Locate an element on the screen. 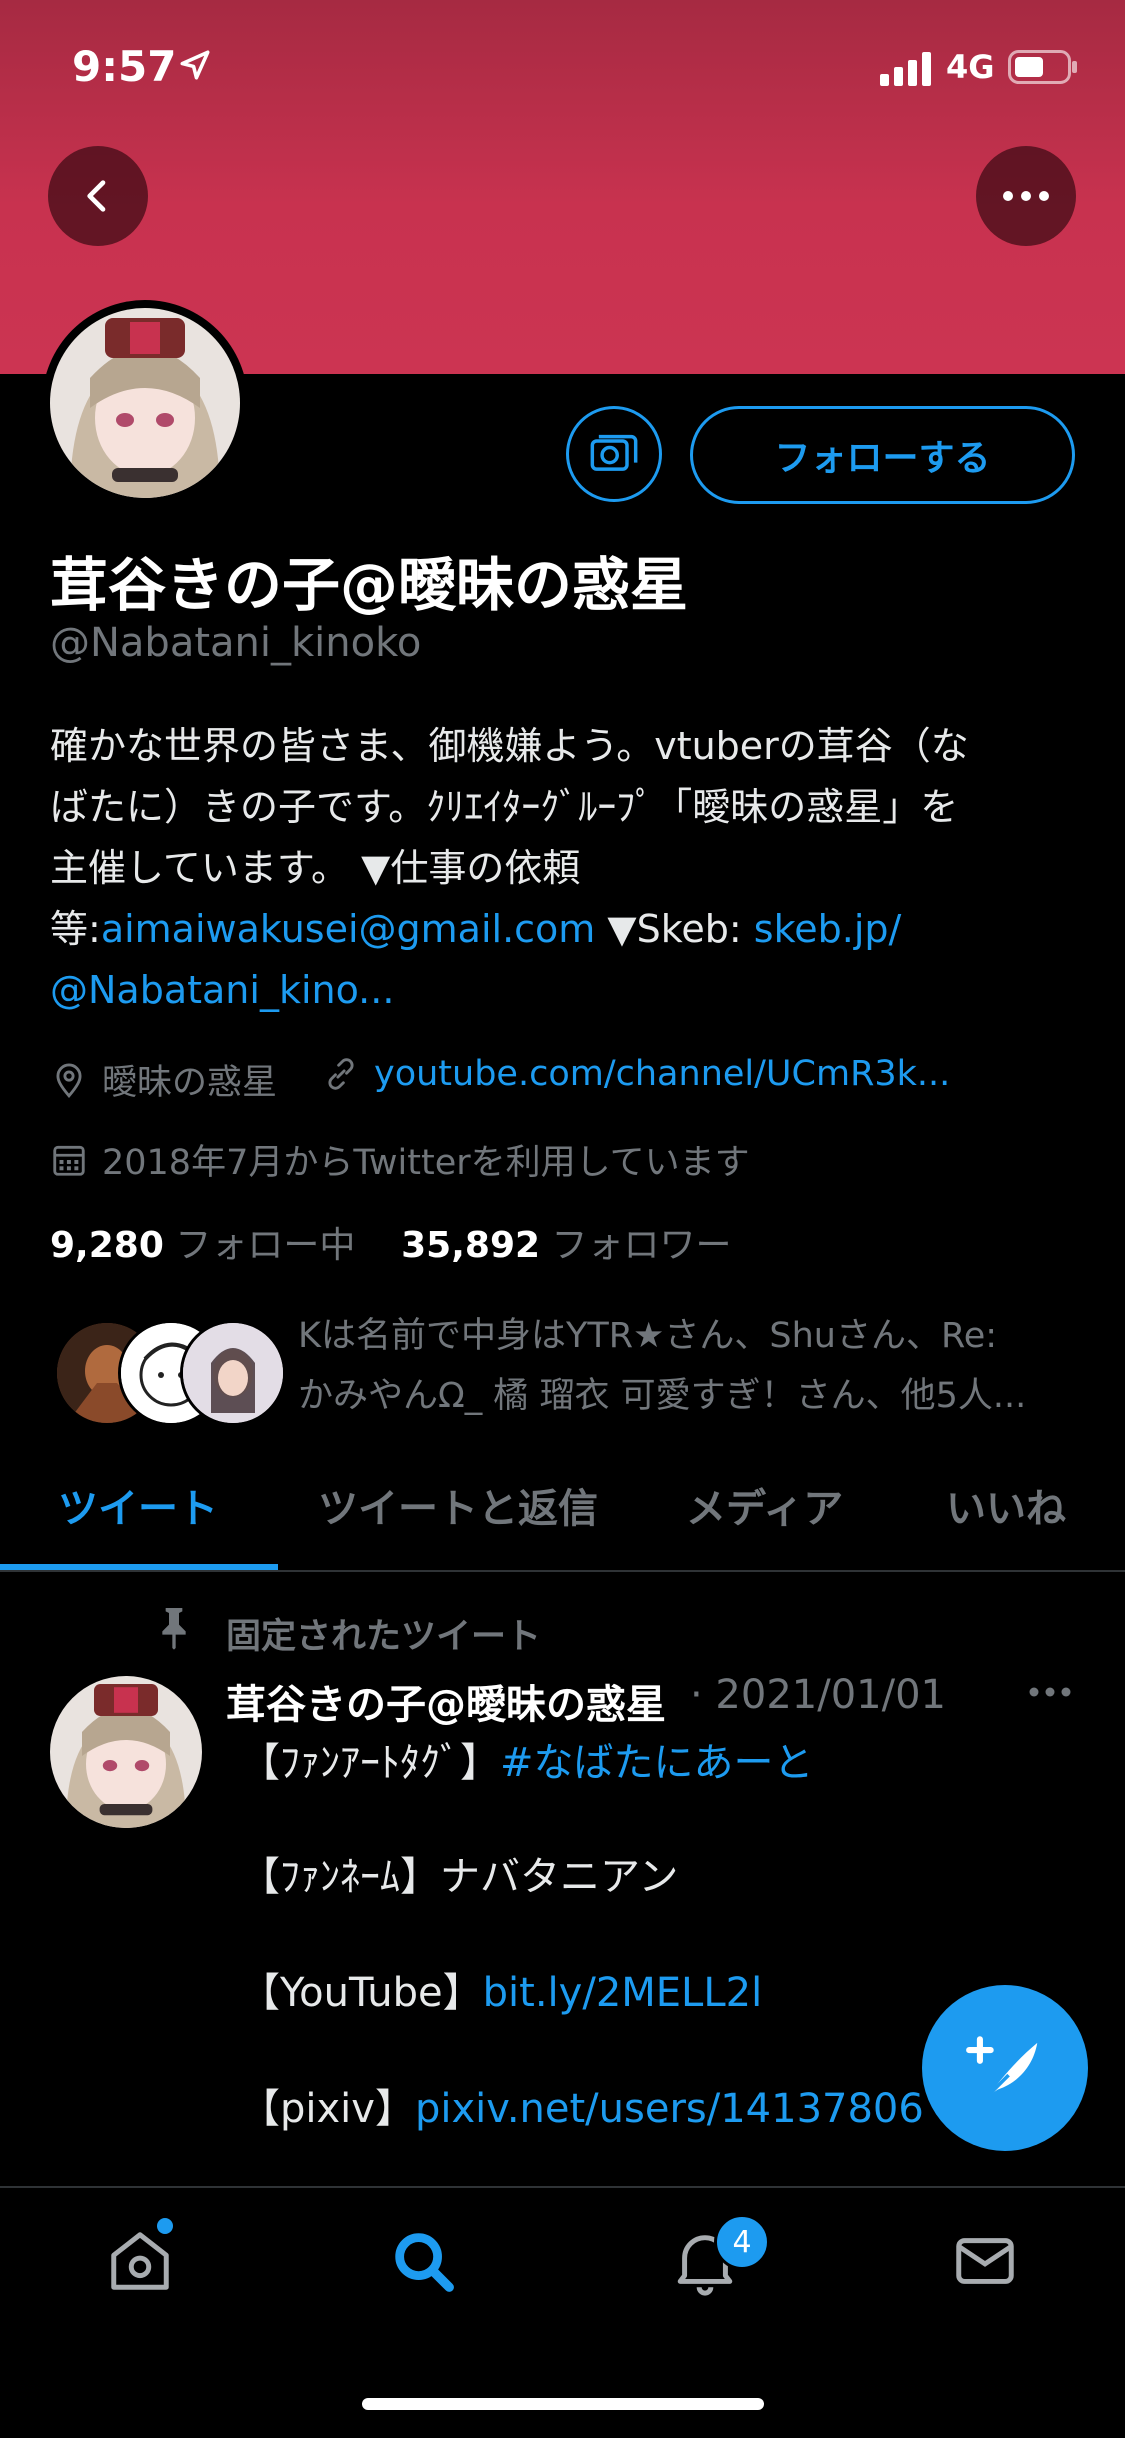 This screenshot has height=2438, width=1125. more-icon is located at coordinates (1026, 196).